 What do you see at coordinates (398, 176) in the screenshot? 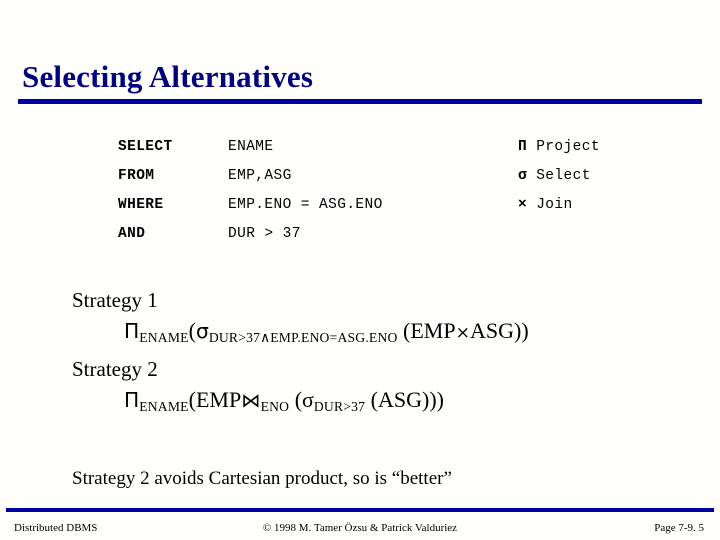
I see `sql-row: FROM EMP,ASG σ Select` at bounding box center [398, 176].